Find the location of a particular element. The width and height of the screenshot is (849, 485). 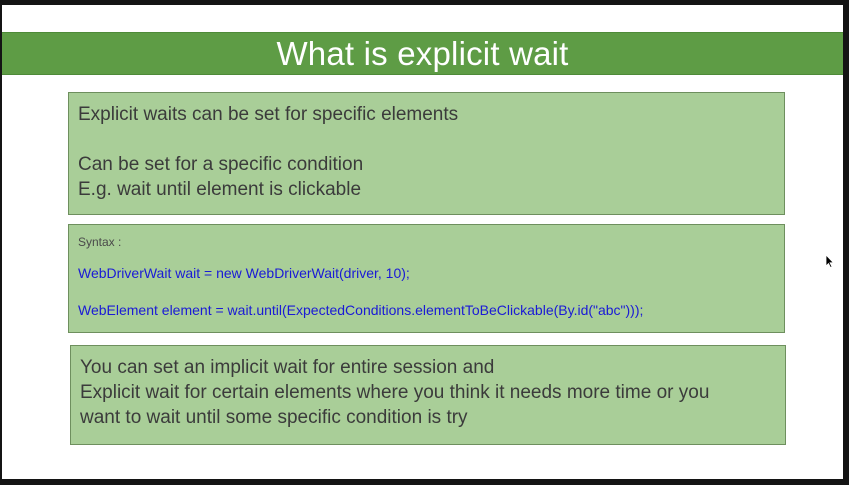

summary-line-3: E.g. wait until element is clickable is located at coordinates (220, 189).